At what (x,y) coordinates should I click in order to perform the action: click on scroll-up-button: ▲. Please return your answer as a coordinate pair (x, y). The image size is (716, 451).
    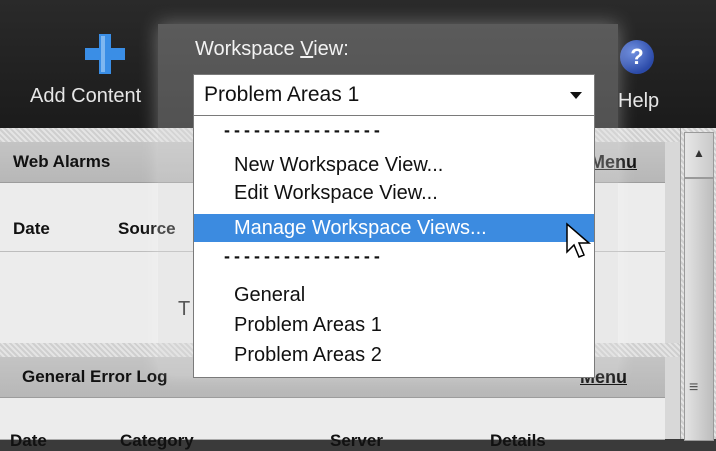
    Looking at the image, I should click on (699, 155).